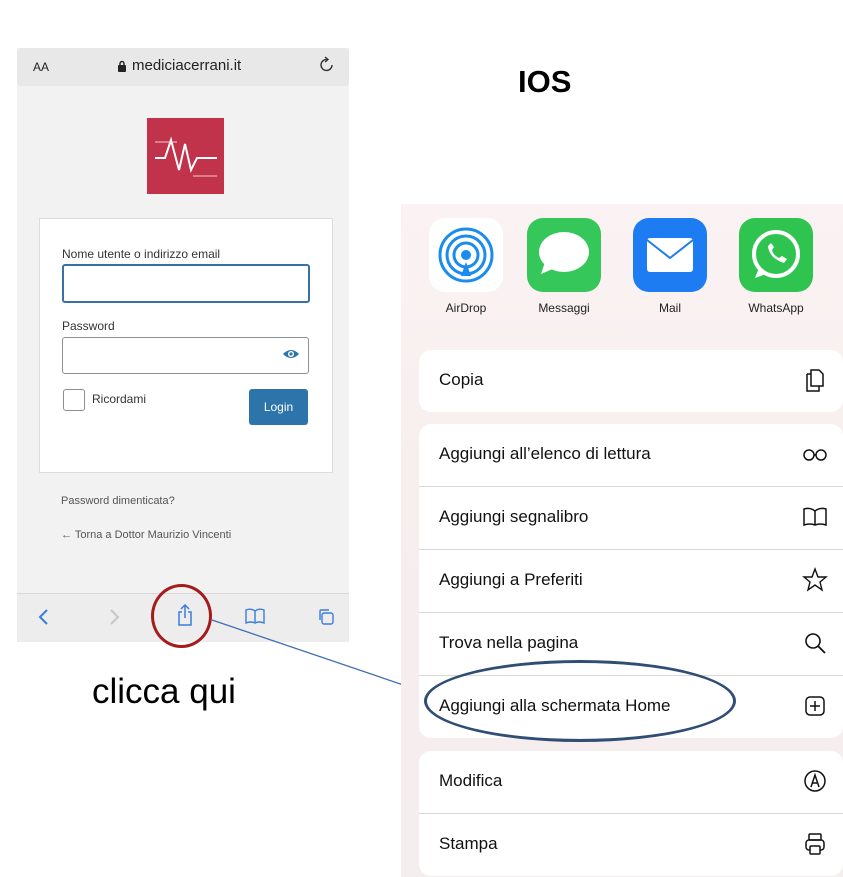  I want to click on action-find-in-page-label: Trova nella pagina, so click(509, 642).